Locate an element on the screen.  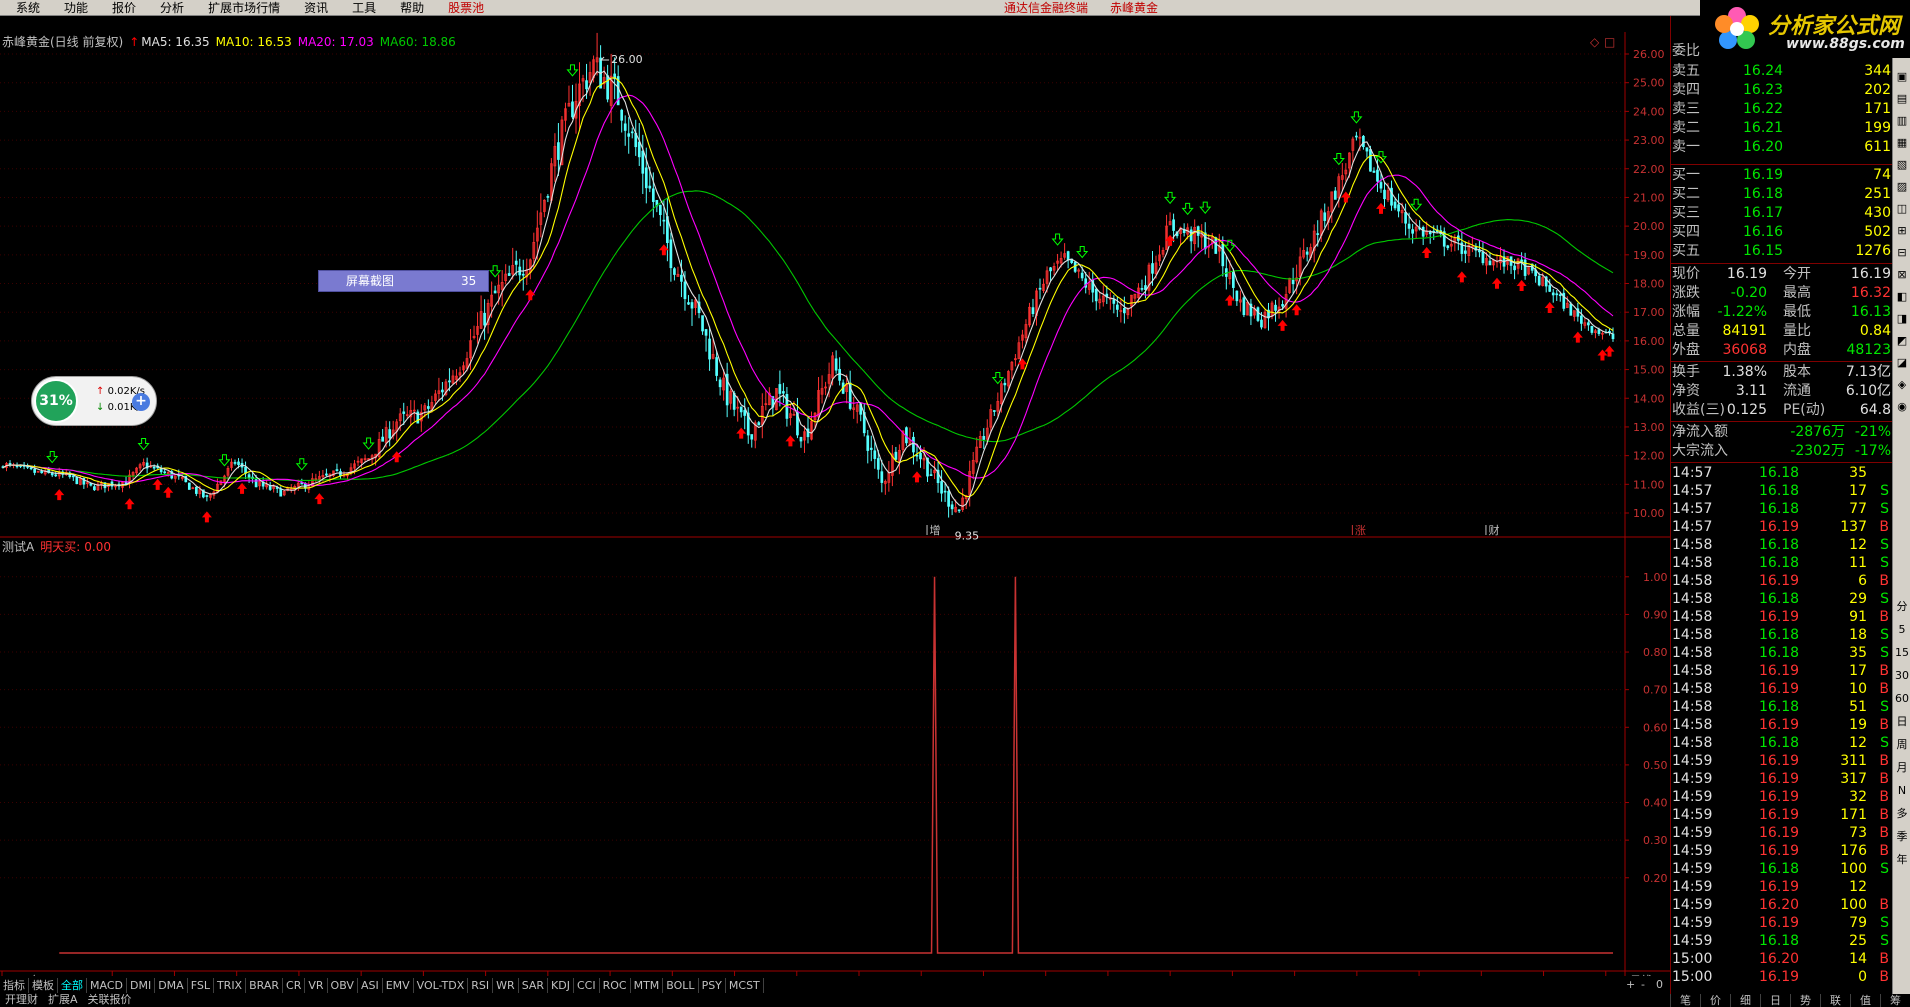
toolbar-icon: ▨ is located at coordinates (1901, 187).